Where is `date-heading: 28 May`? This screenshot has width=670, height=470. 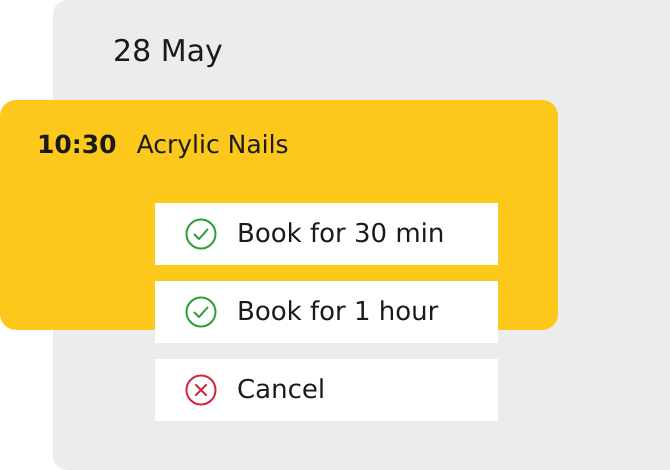 date-heading: 28 May is located at coordinates (168, 50).